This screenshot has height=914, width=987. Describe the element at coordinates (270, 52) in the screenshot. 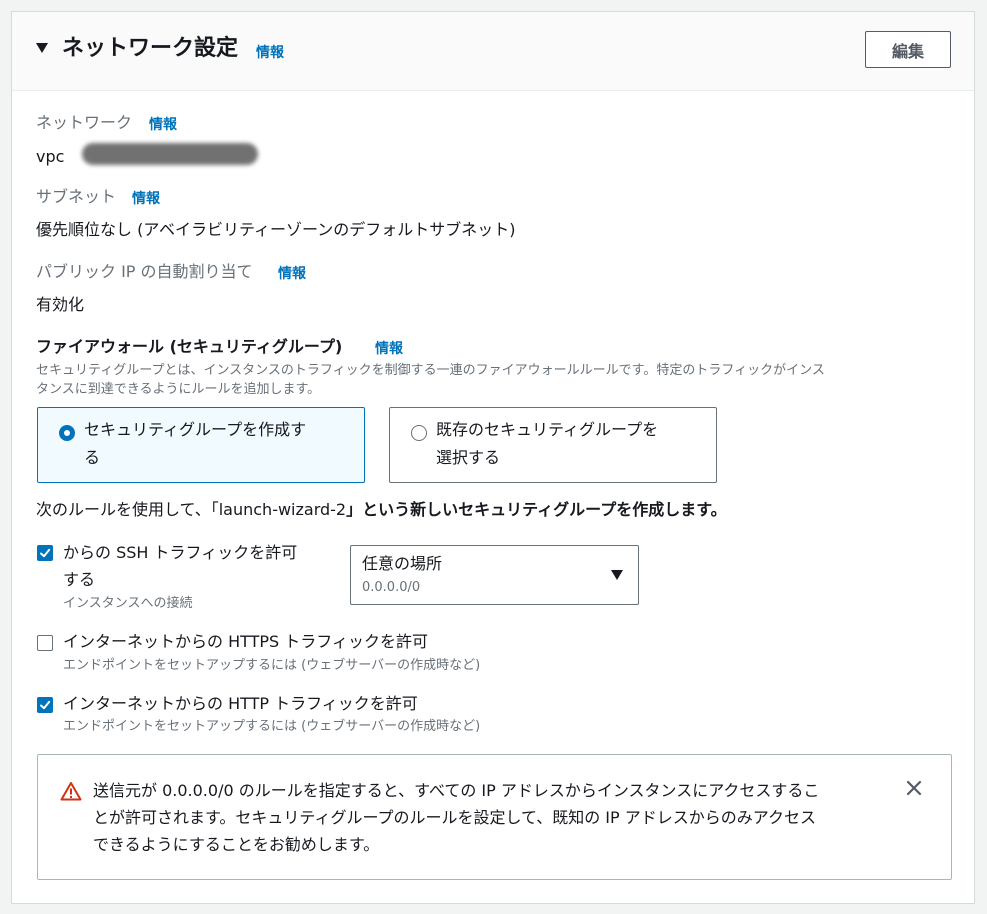

I see `header-info-link: 情報` at that location.